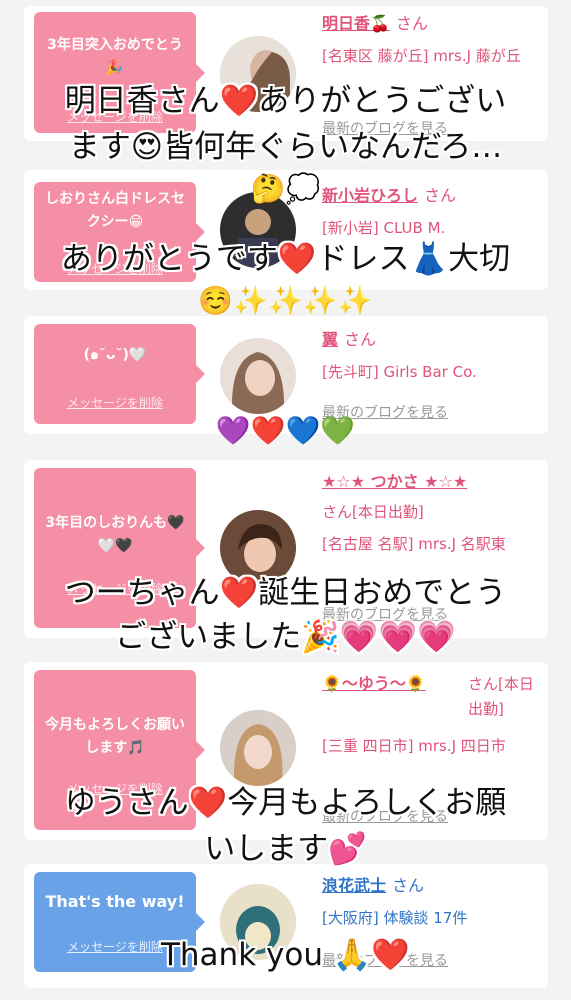 This screenshot has width=571, height=1000. What do you see at coordinates (285, 430) in the screenshot?
I see `overlay-emoji: 💜❤️💙💚` at bounding box center [285, 430].